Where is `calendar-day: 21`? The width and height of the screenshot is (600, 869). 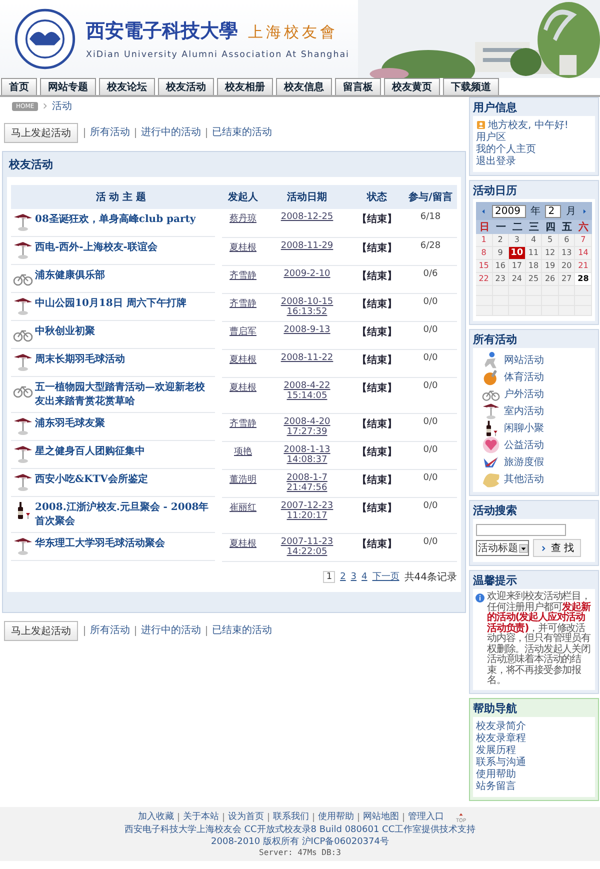 calendar-day: 21 is located at coordinates (583, 266).